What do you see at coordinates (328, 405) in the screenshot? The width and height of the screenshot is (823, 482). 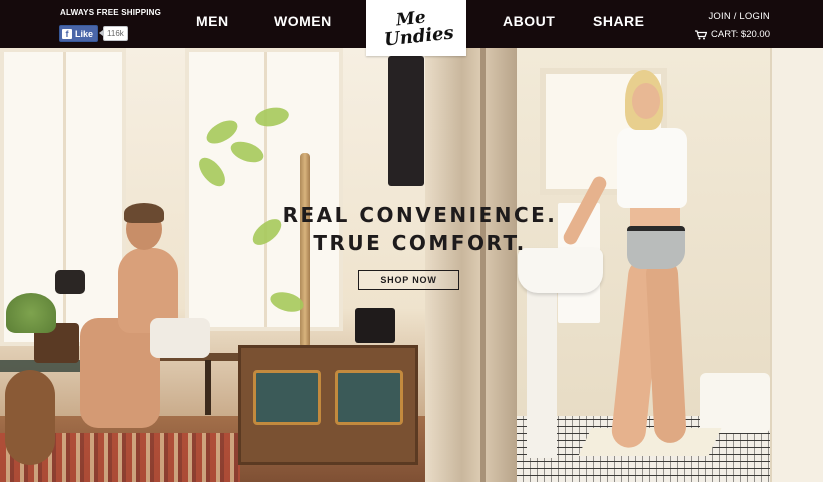 I see `painted-chest` at bounding box center [328, 405].